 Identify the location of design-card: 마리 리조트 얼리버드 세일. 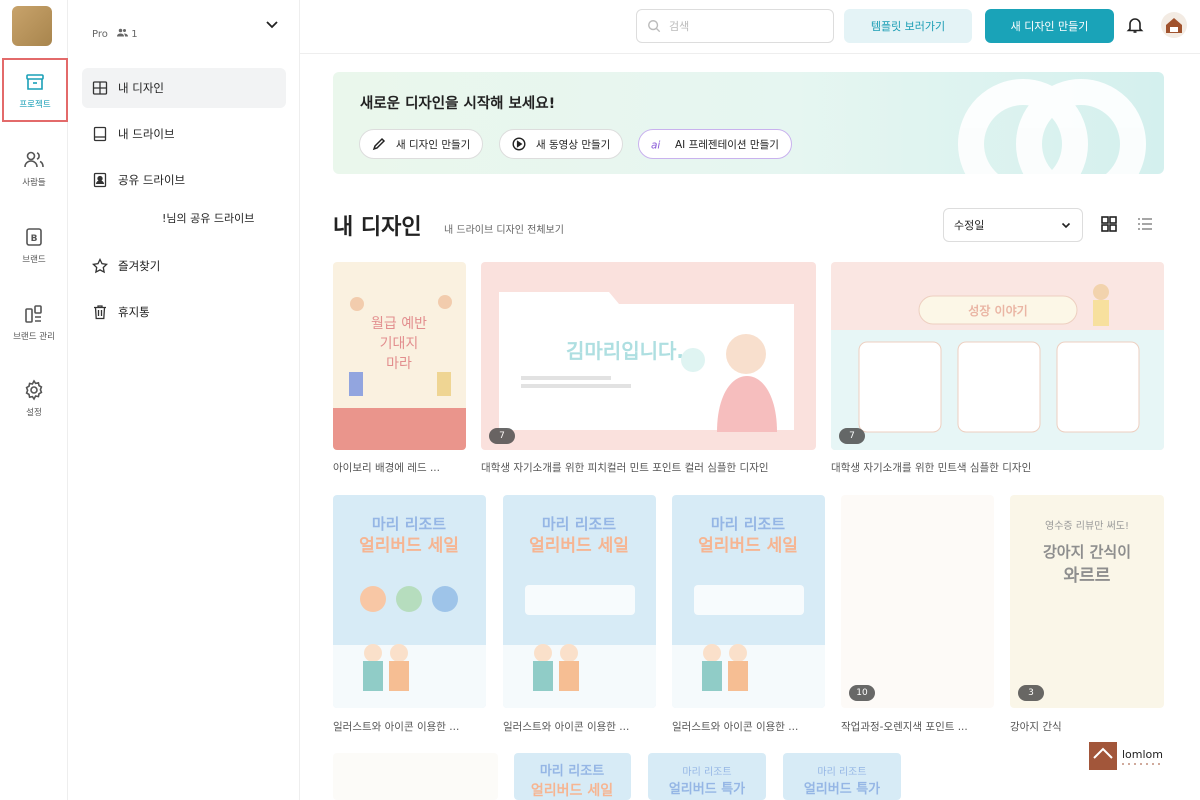
(572, 776).